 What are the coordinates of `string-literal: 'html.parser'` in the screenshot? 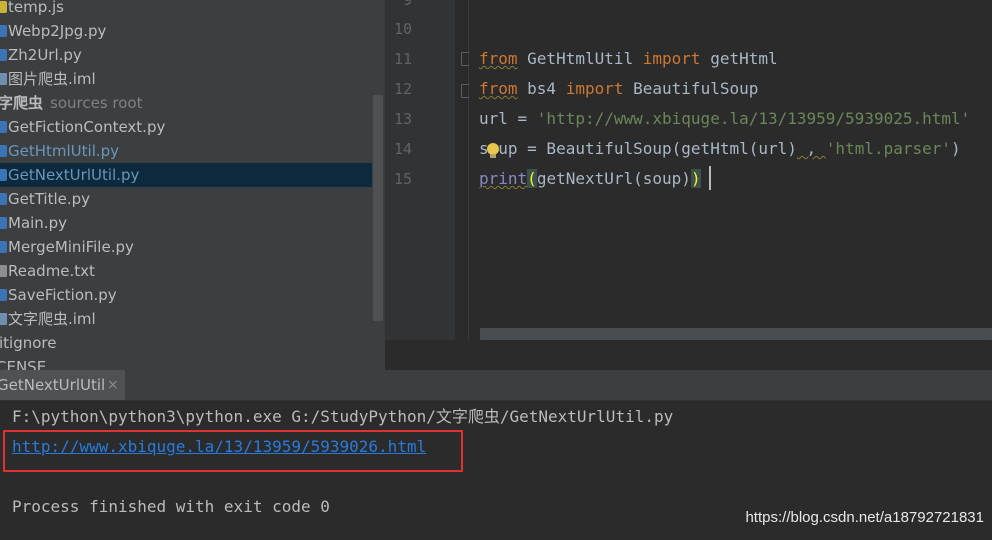 It's located at (888, 148).